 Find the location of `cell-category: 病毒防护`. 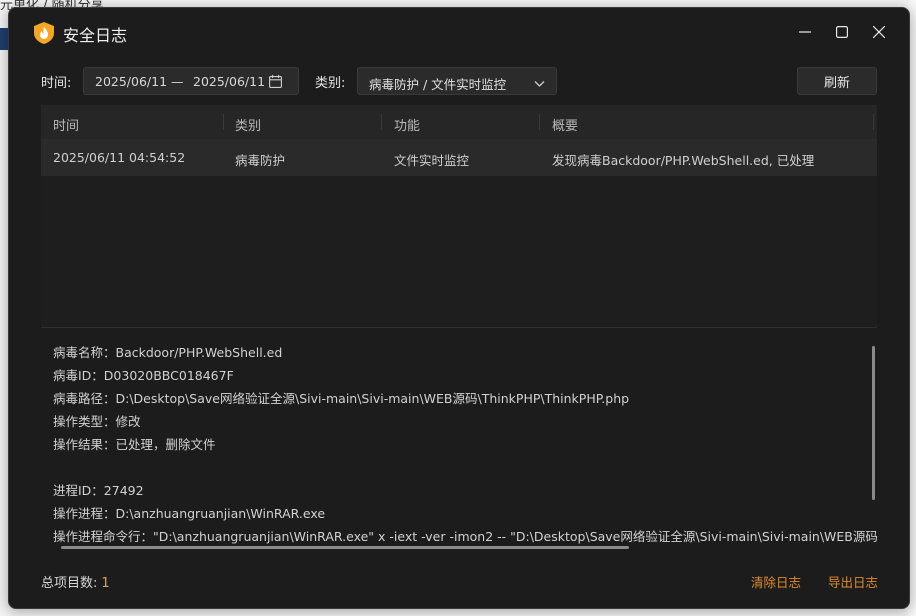

cell-category: 病毒防护 is located at coordinates (260, 160).